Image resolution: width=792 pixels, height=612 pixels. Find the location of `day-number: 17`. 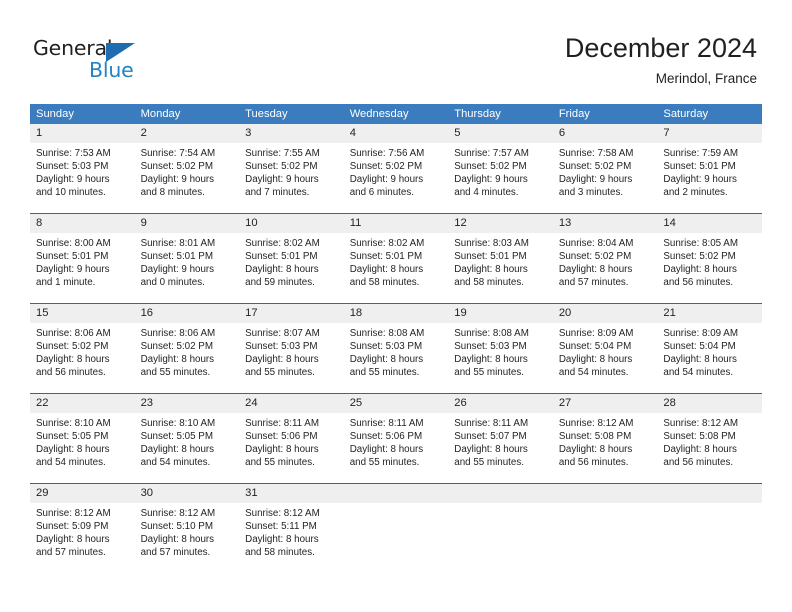

day-number: 17 is located at coordinates (291, 313).